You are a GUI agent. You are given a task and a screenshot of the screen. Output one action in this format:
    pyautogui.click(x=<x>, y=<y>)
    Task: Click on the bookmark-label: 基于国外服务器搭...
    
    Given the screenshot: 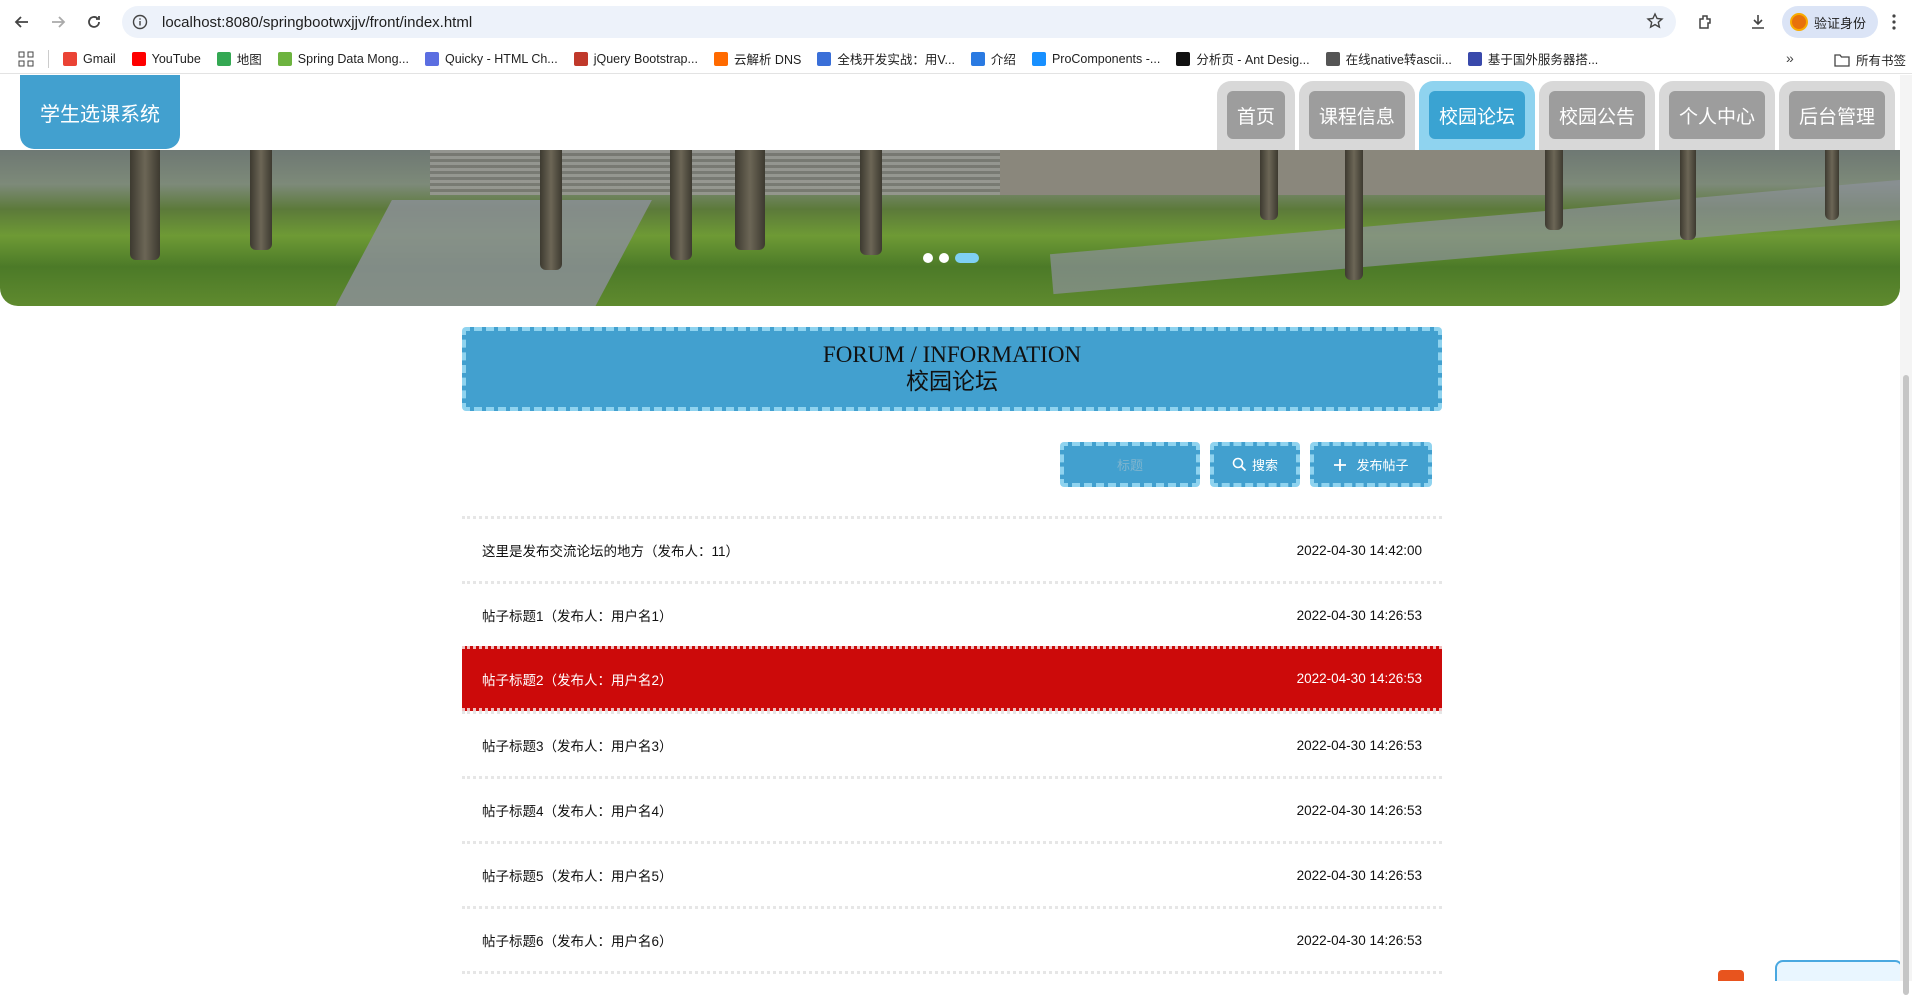 What is the action you would take?
    pyautogui.click(x=1543, y=60)
    